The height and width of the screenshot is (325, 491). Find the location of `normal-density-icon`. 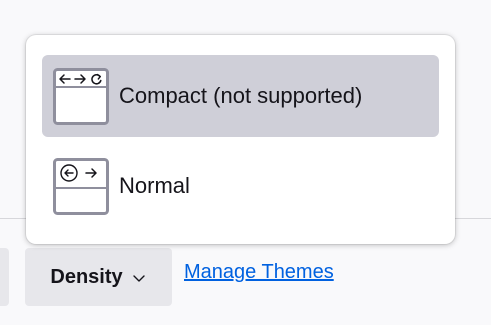

normal-density-icon is located at coordinates (81, 186).